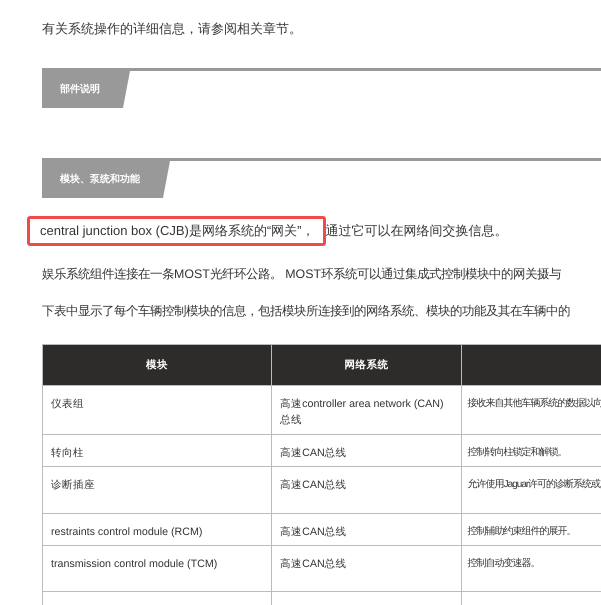 The width and height of the screenshot is (601, 605). Describe the element at coordinates (302, 274) in the screenshot. I see `paragraph-text: 娱乐系统组件连接在一条MOST光纤环公路。 MOST环系统可以通过集成式控制模块中的网关摄与` at that location.